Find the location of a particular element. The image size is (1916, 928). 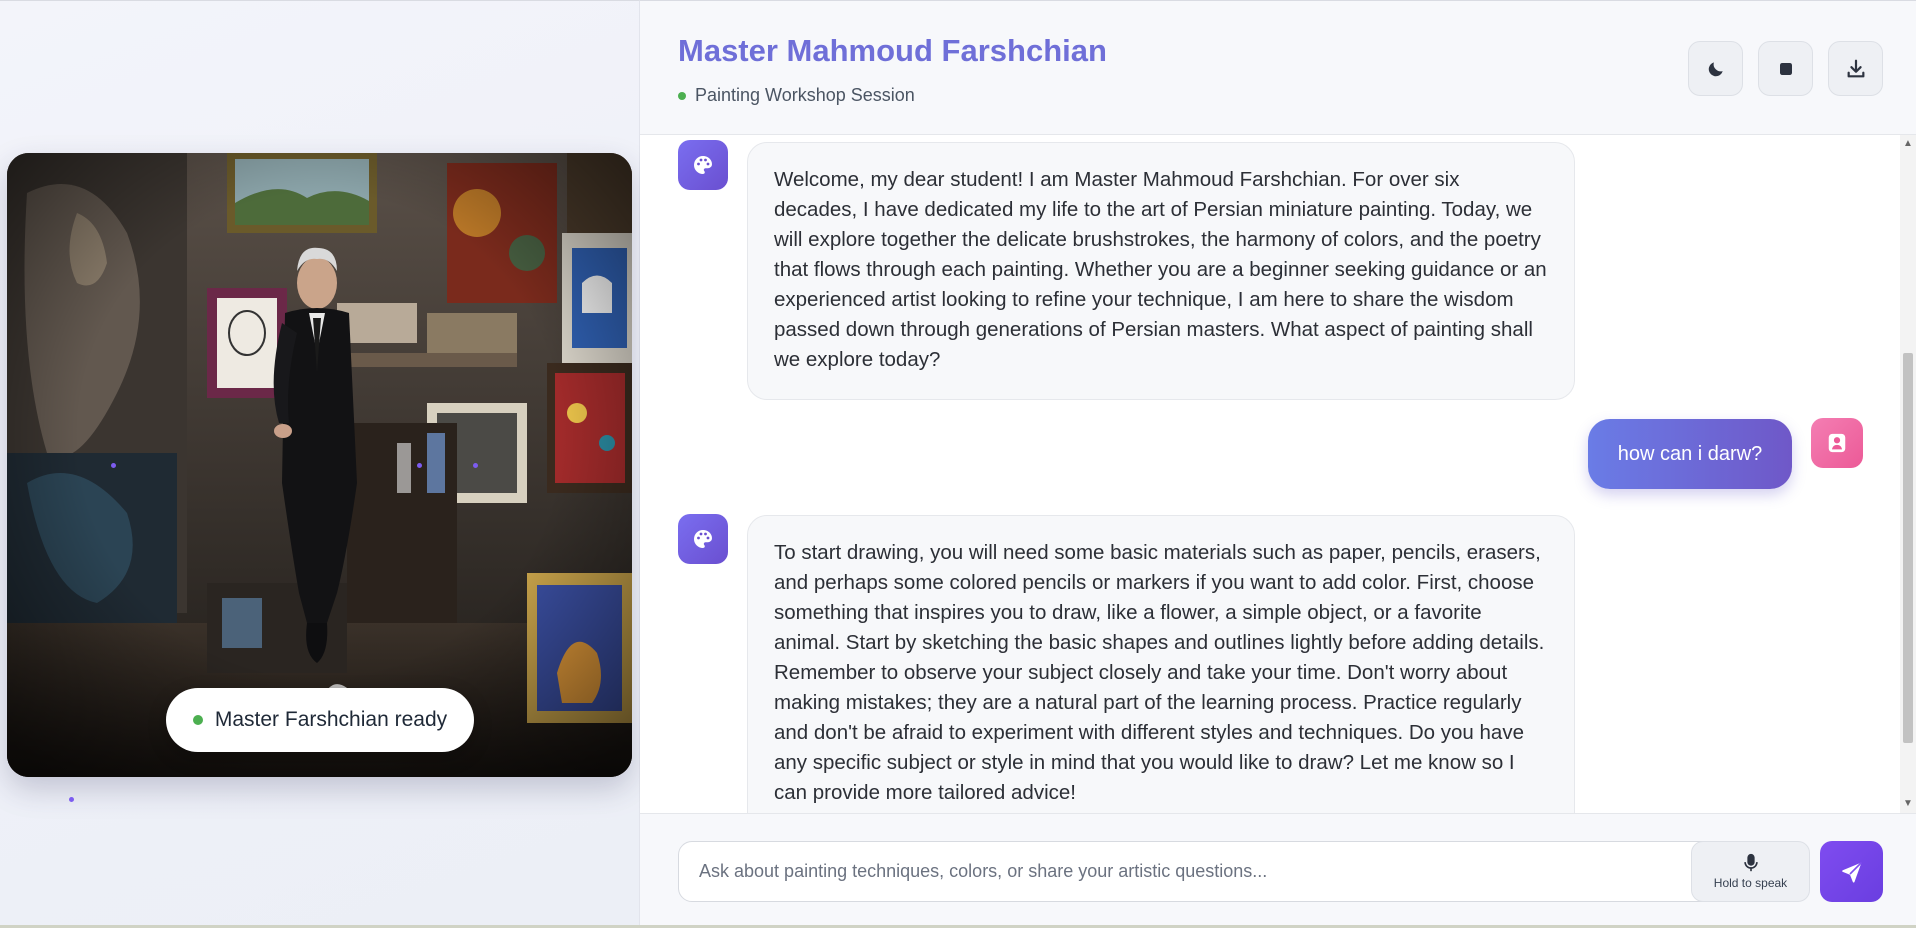

moon-icon is located at coordinates (1715, 68).